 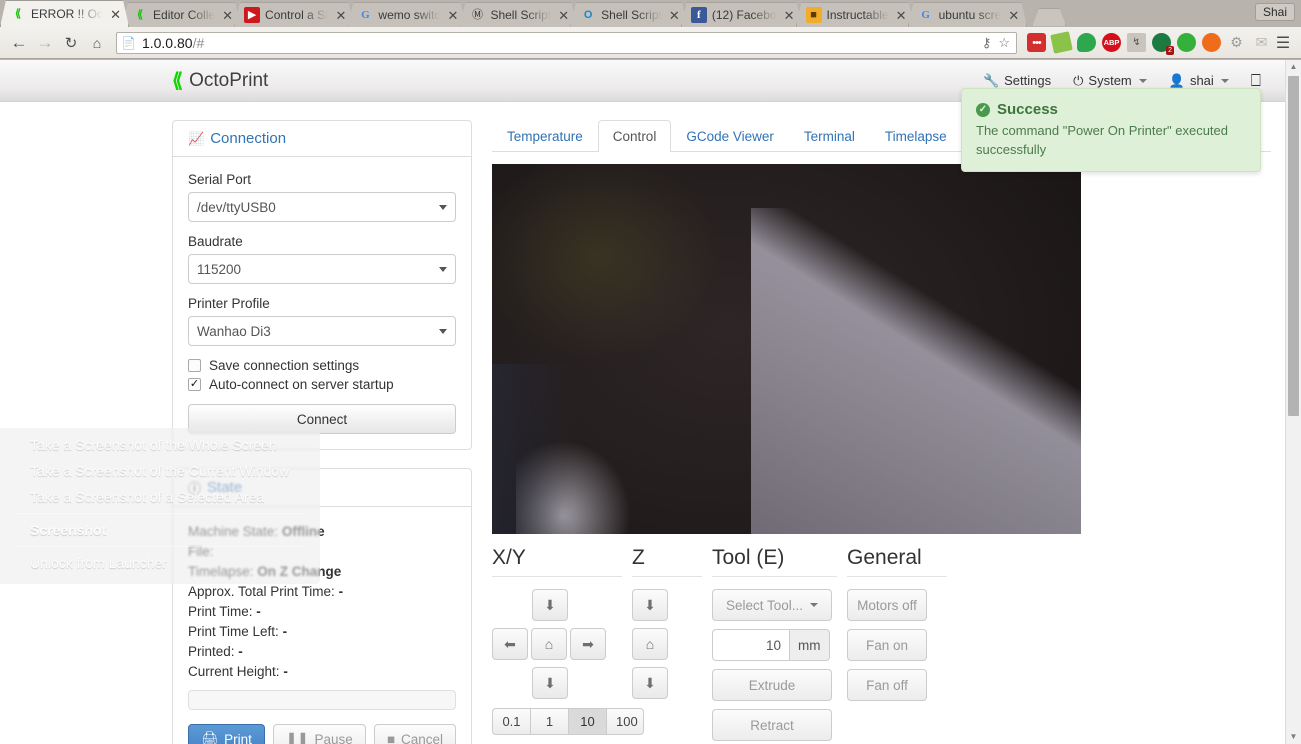 What do you see at coordinates (1294, 67) in the screenshot?
I see `scroll-up-arrow-icon: ▲` at bounding box center [1294, 67].